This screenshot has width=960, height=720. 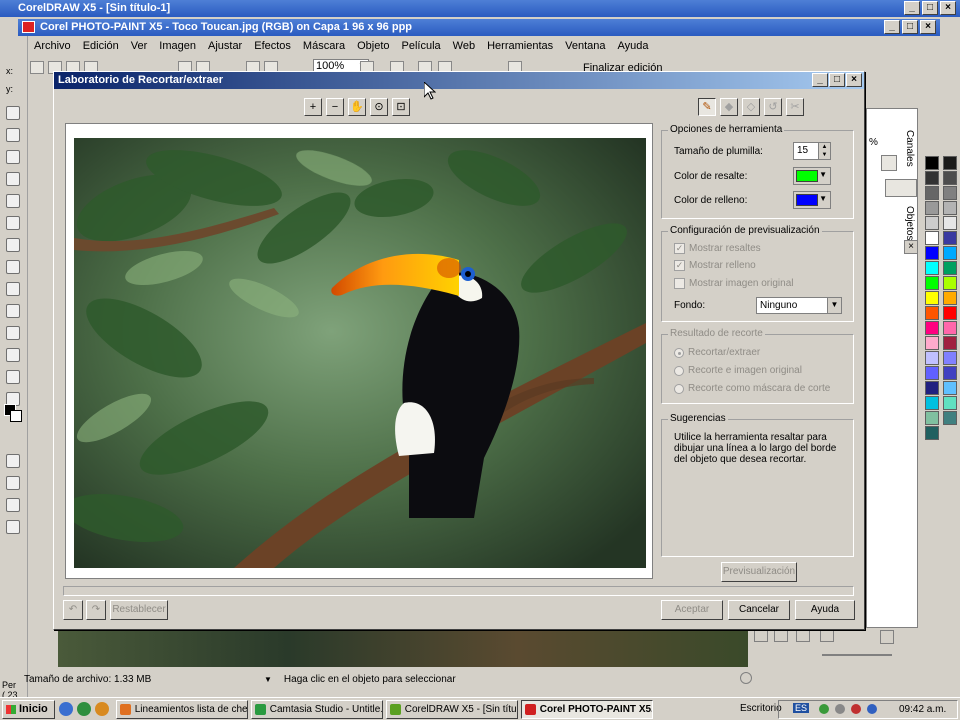 I want to click on tray-security-icon, so click(x=840, y=709).